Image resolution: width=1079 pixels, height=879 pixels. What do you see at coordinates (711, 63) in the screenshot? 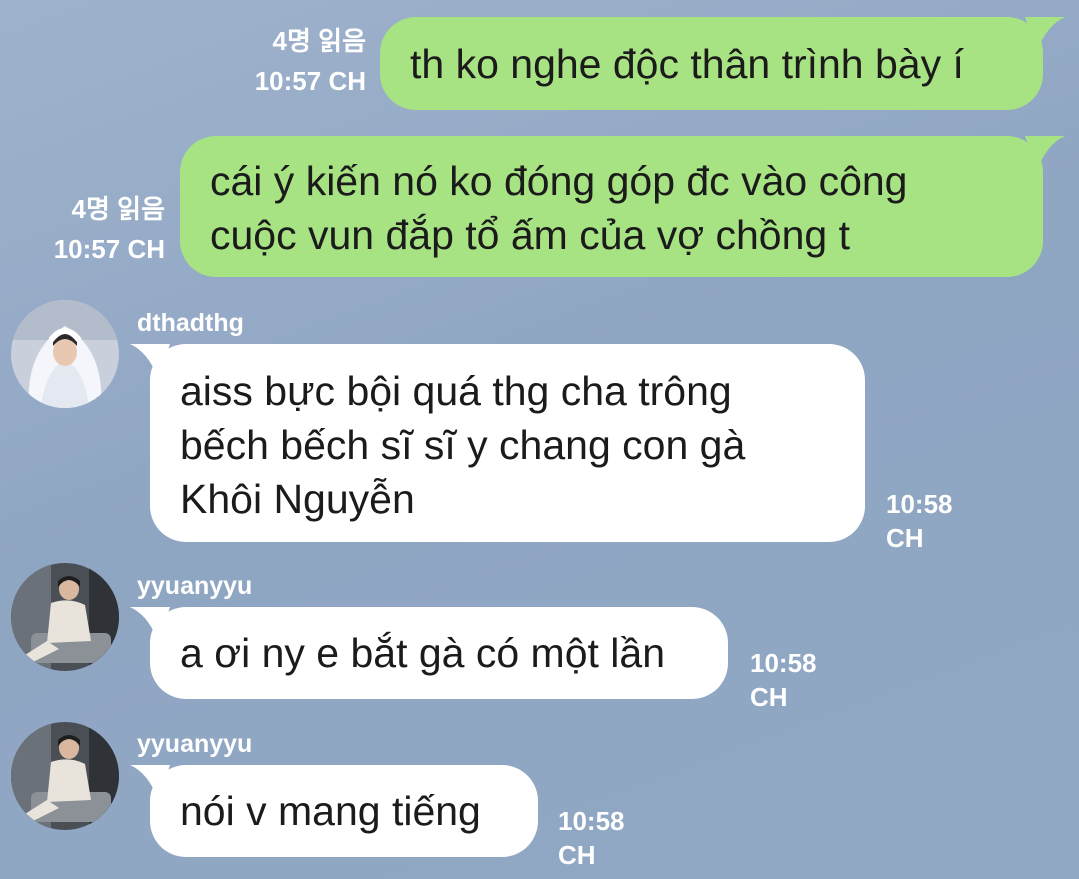
I see `message-bubble: th ko nghe độc thân trình bày í` at bounding box center [711, 63].